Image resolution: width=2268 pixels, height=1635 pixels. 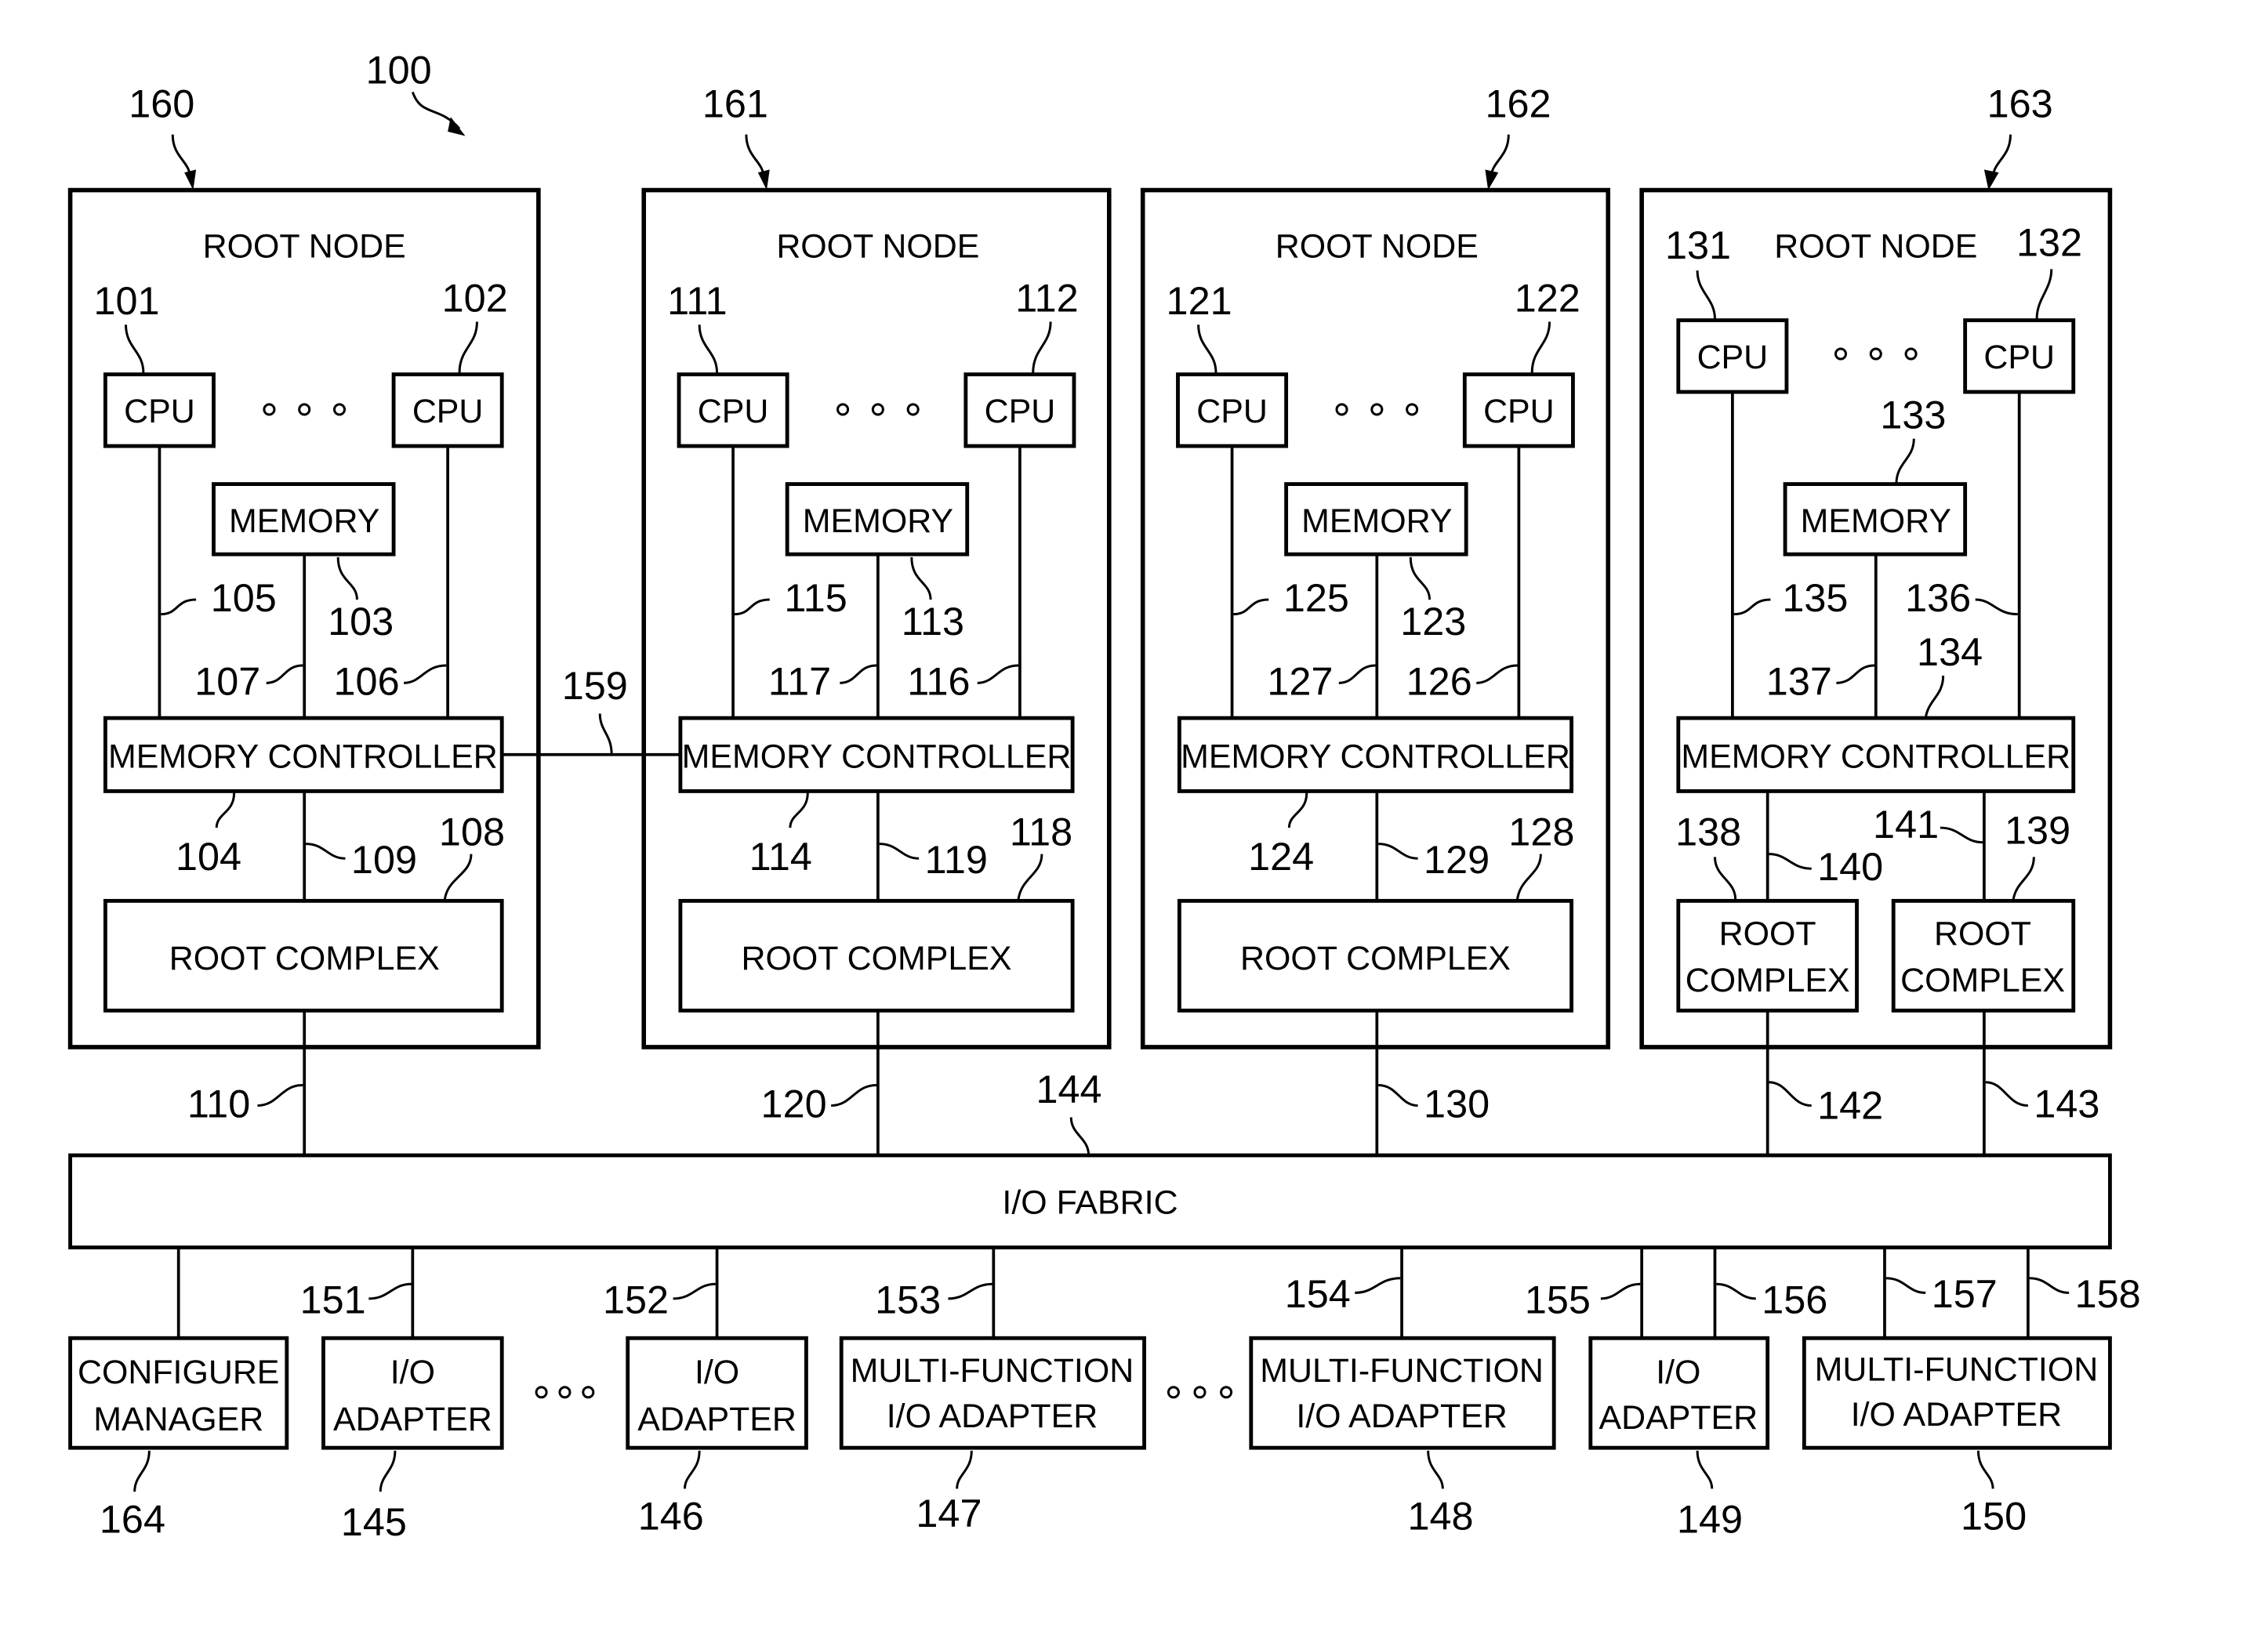 What do you see at coordinates (1913, 415) in the screenshot?
I see `memory-ref: 133` at bounding box center [1913, 415].